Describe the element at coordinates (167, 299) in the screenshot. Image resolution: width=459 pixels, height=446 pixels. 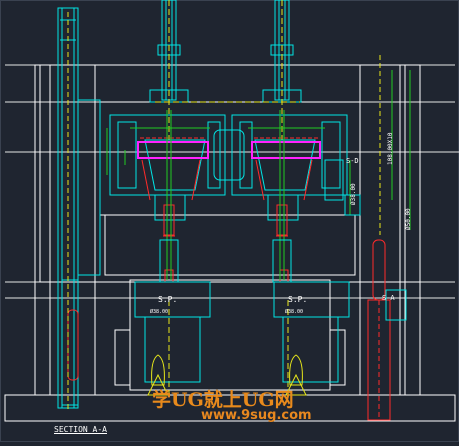
I see `sprue-label-left: S.P.` at that location.